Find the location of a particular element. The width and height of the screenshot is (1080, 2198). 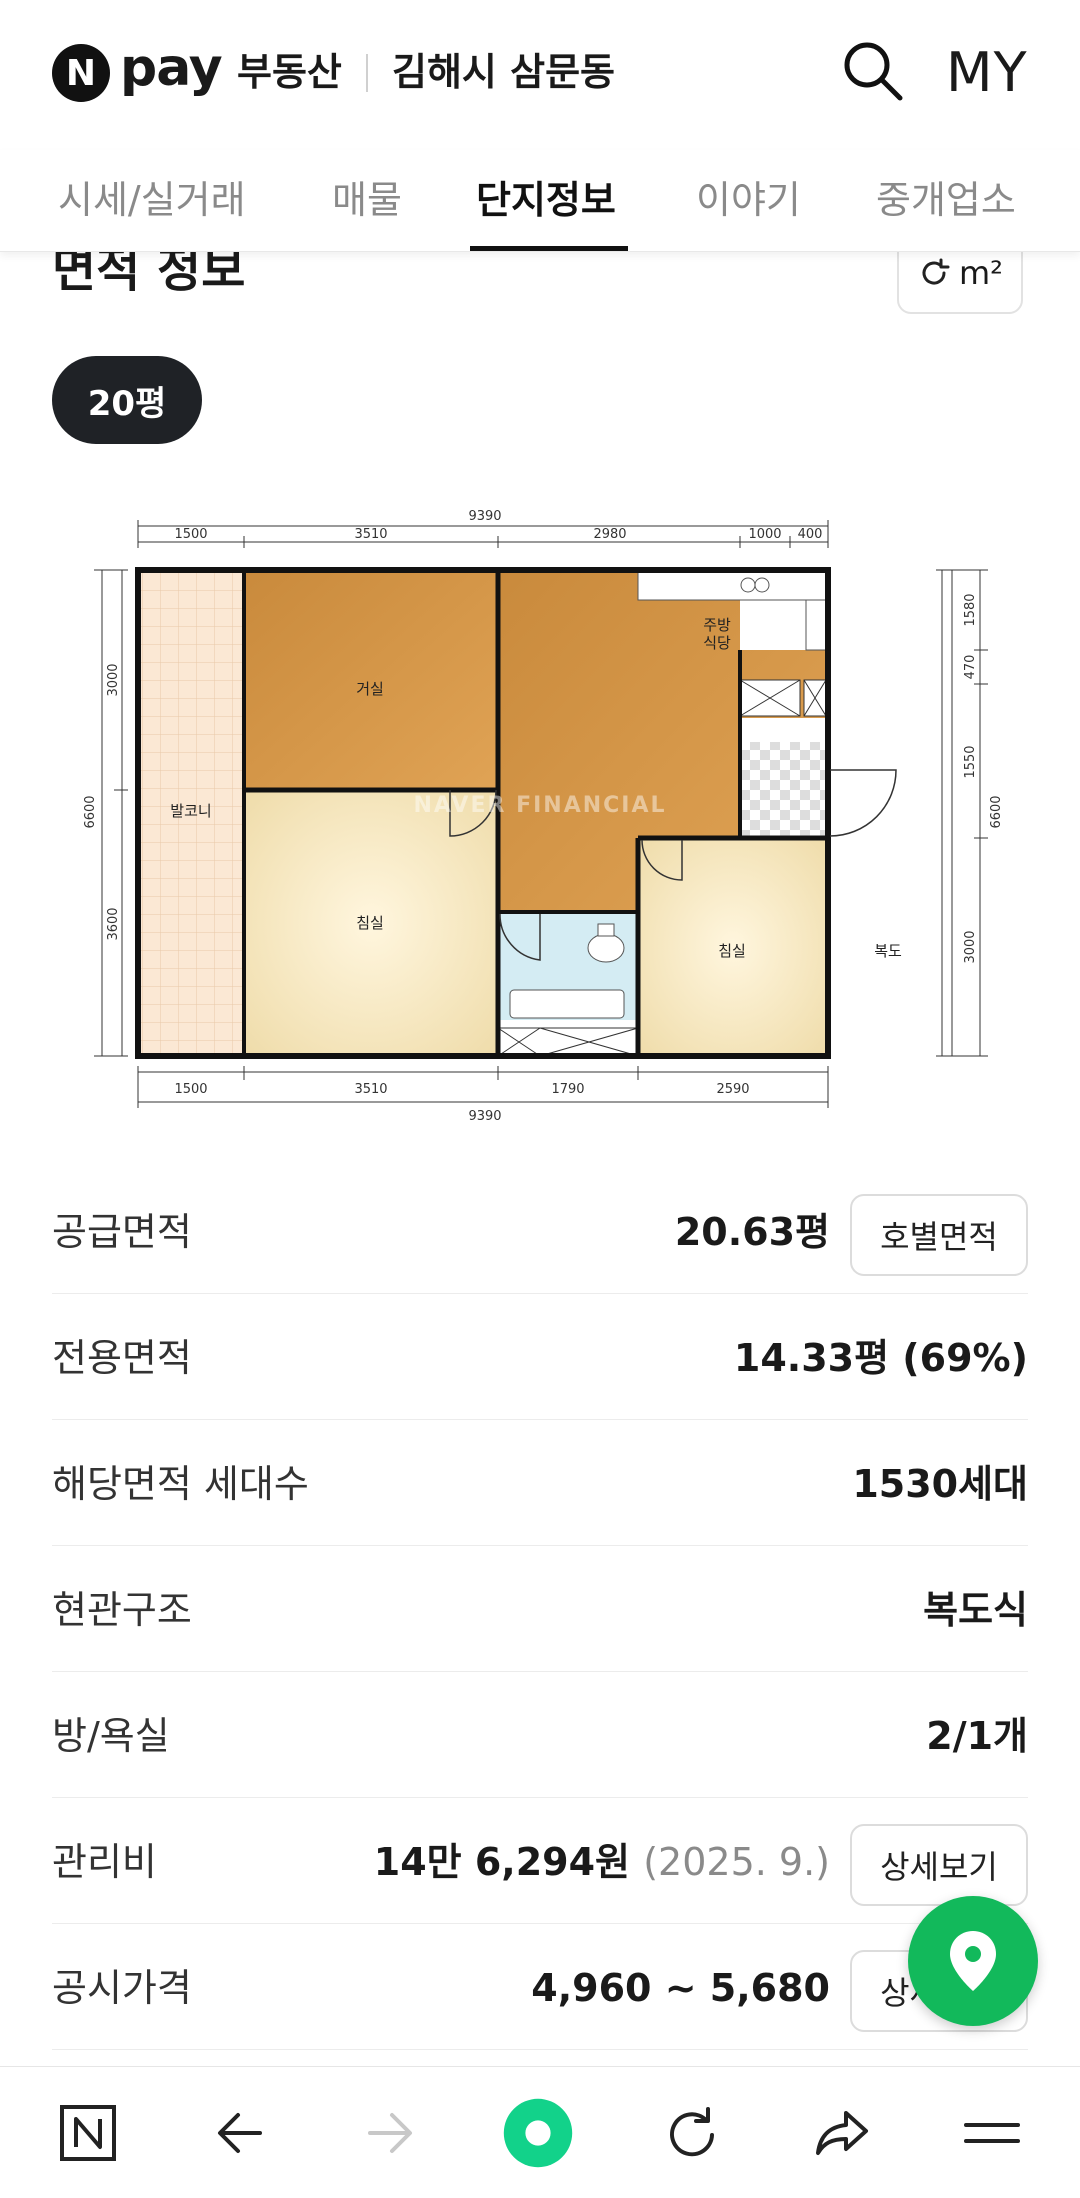

info-row-price: 공시가격 4,960 ~ 5,680 상세보기 is located at coordinates (540, 1987).